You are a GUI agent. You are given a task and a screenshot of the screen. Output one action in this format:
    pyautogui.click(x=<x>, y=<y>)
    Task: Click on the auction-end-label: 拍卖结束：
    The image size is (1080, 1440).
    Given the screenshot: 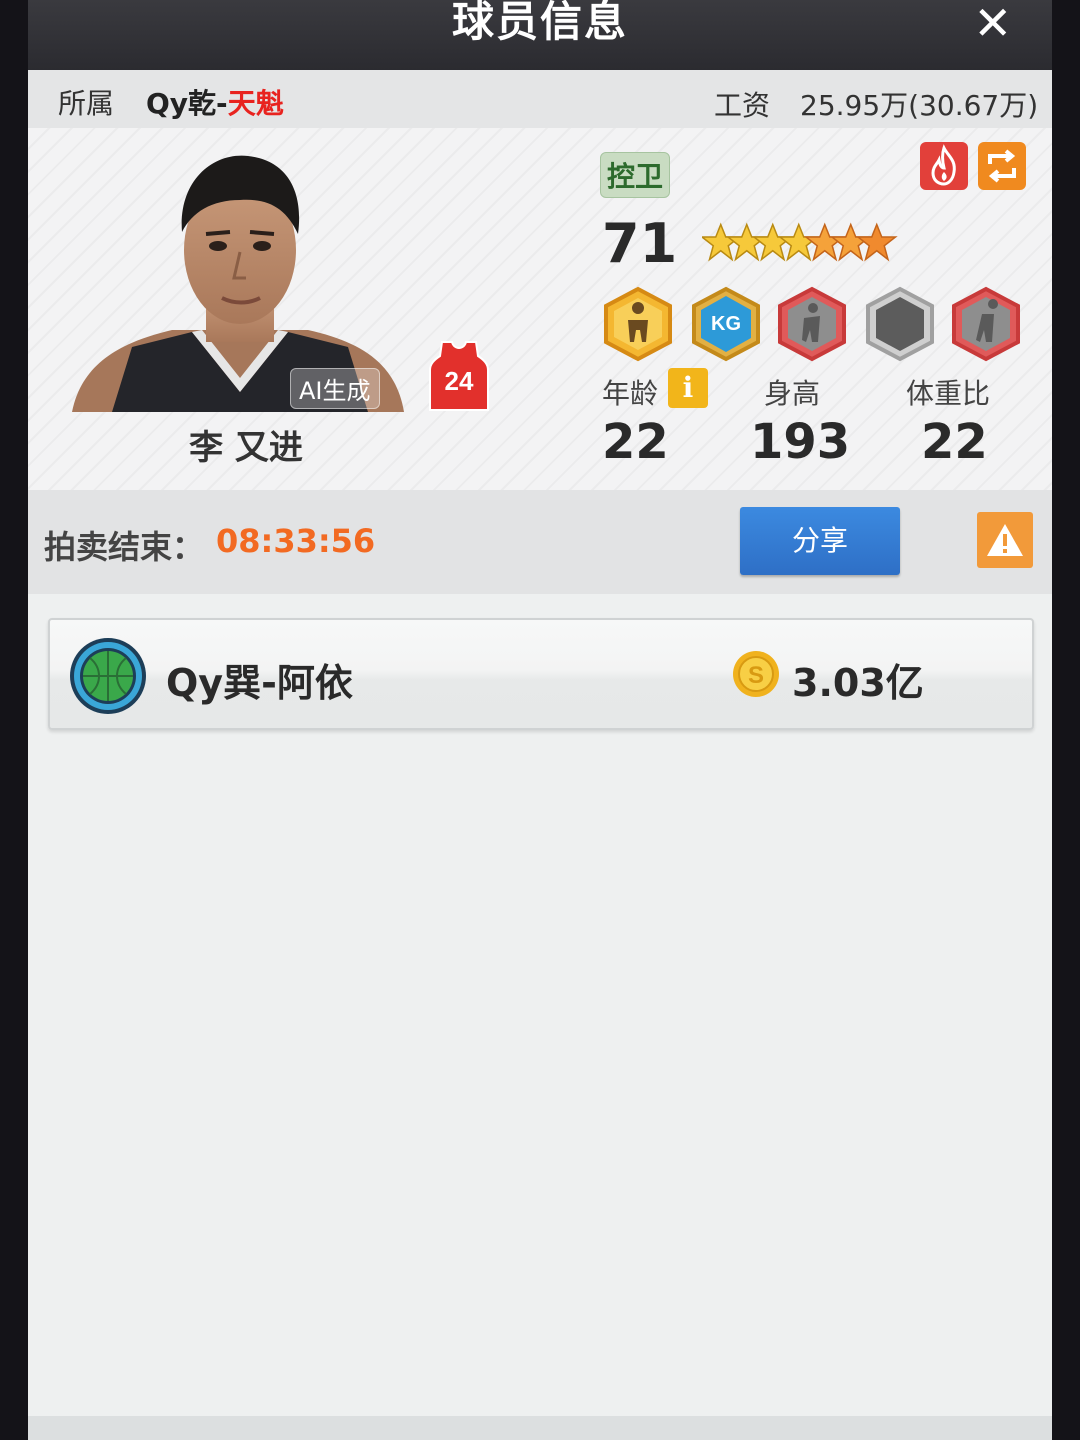 What is the action you would take?
    pyautogui.click(x=124, y=547)
    